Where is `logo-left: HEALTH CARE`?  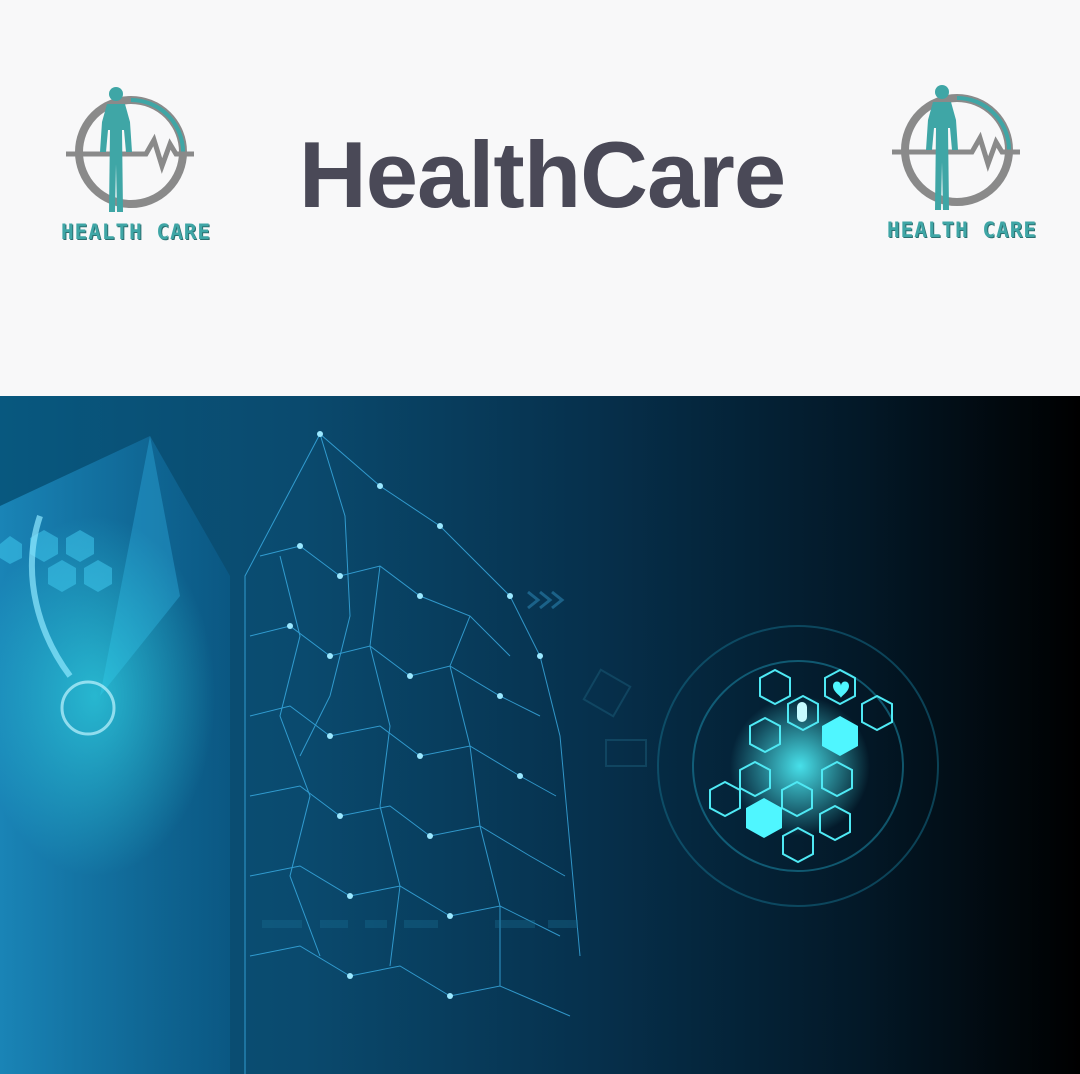 logo-left: HEALTH CARE is located at coordinates (136, 167).